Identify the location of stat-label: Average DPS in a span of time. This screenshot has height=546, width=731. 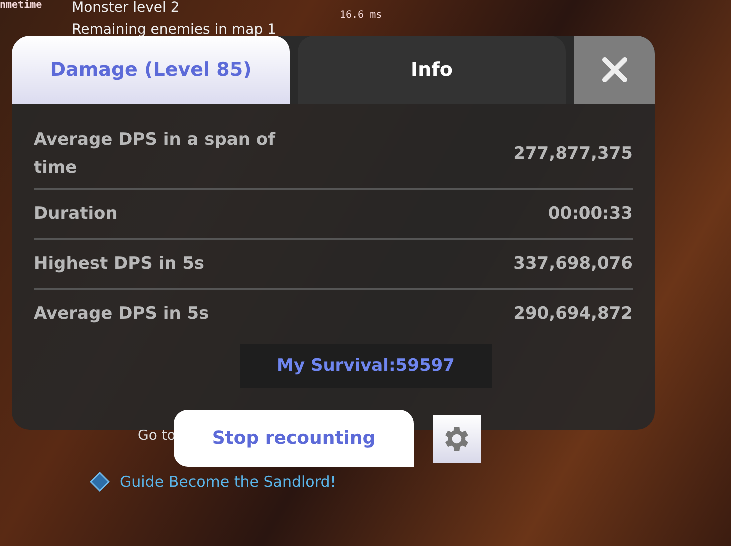
(155, 154).